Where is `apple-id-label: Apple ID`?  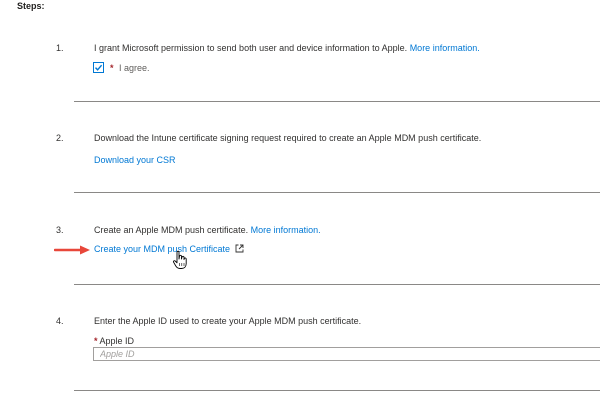 apple-id-label: Apple ID is located at coordinates (117, 341).